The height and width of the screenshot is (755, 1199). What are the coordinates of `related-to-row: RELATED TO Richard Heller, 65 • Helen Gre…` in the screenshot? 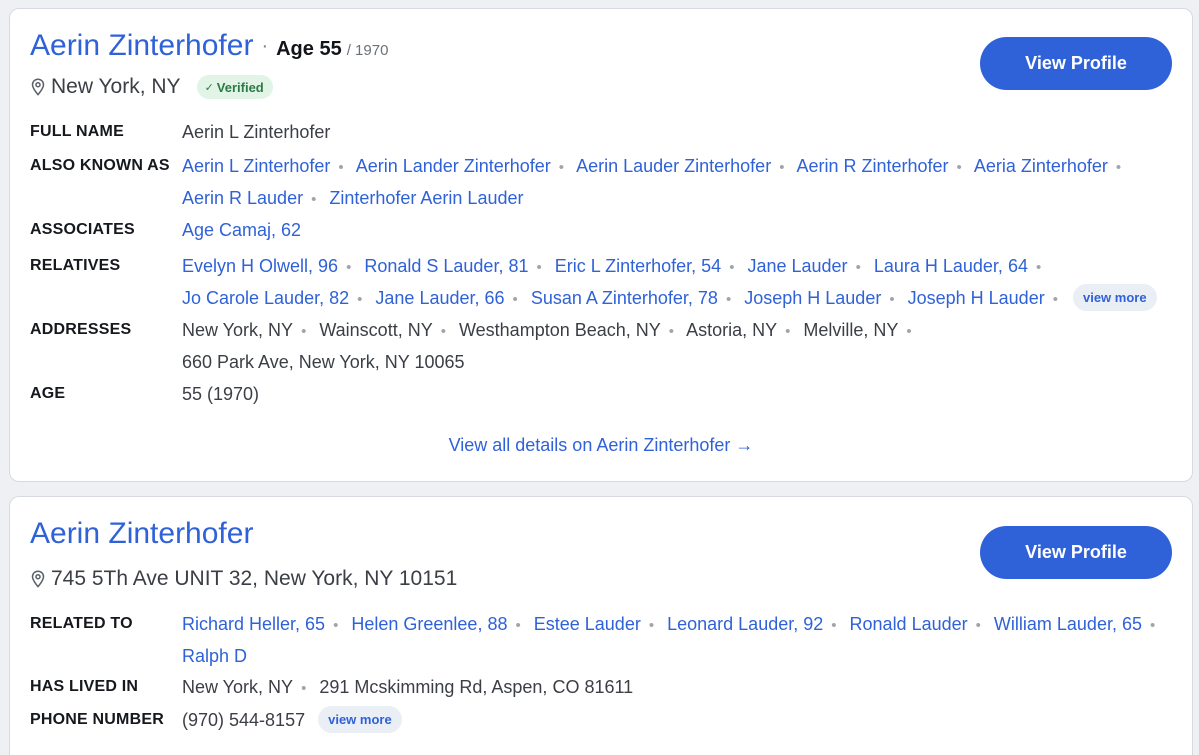 It's located at (605, 640).